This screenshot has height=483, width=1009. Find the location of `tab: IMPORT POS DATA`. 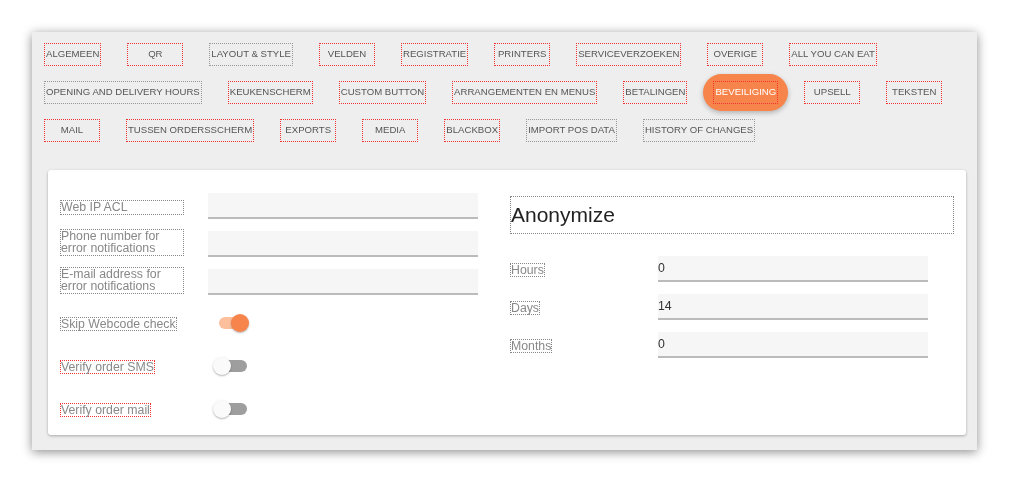

tab: IMPORT POS DATA is located at coordinates (571, 130).